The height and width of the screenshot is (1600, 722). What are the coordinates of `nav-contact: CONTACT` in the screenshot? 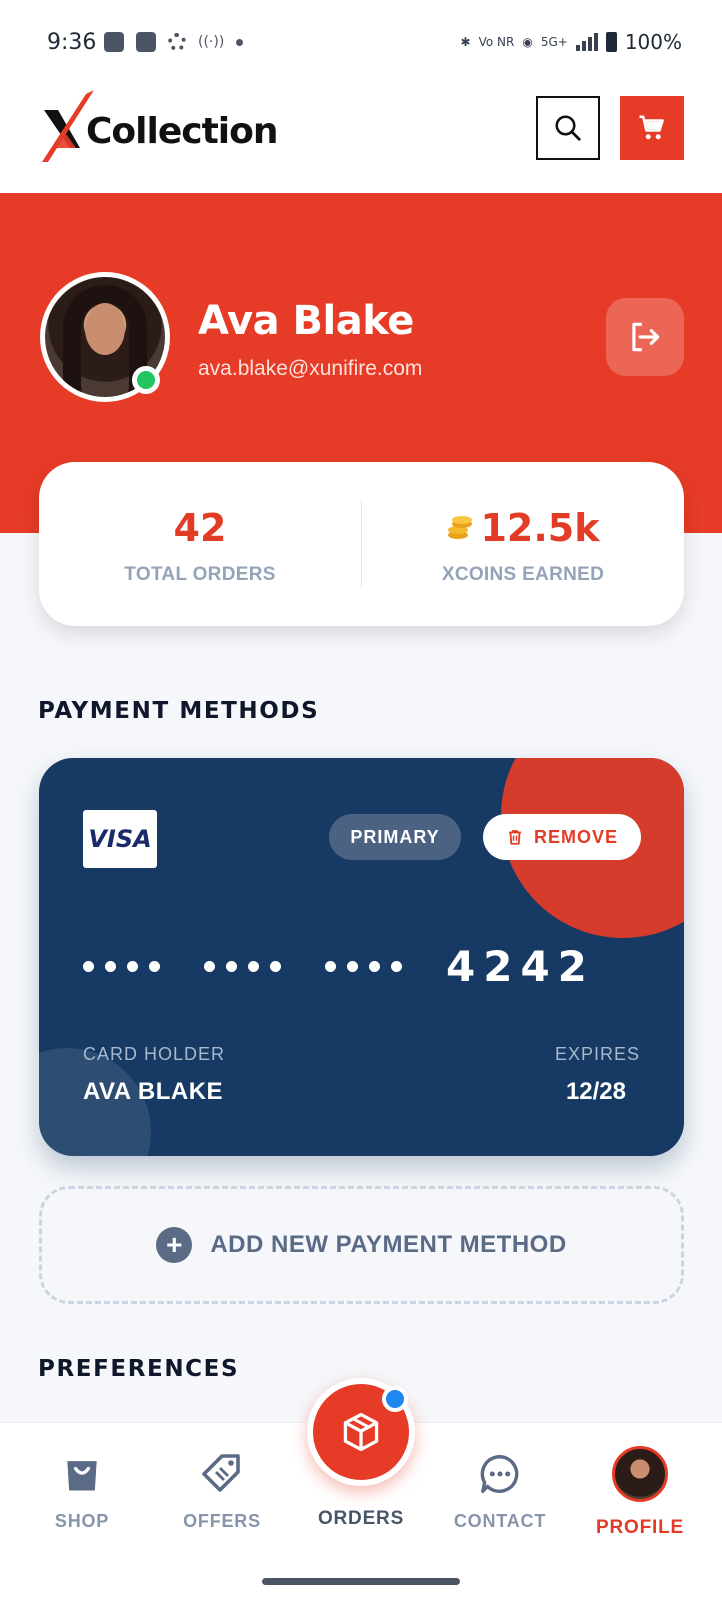 It's located at (500, 1477).